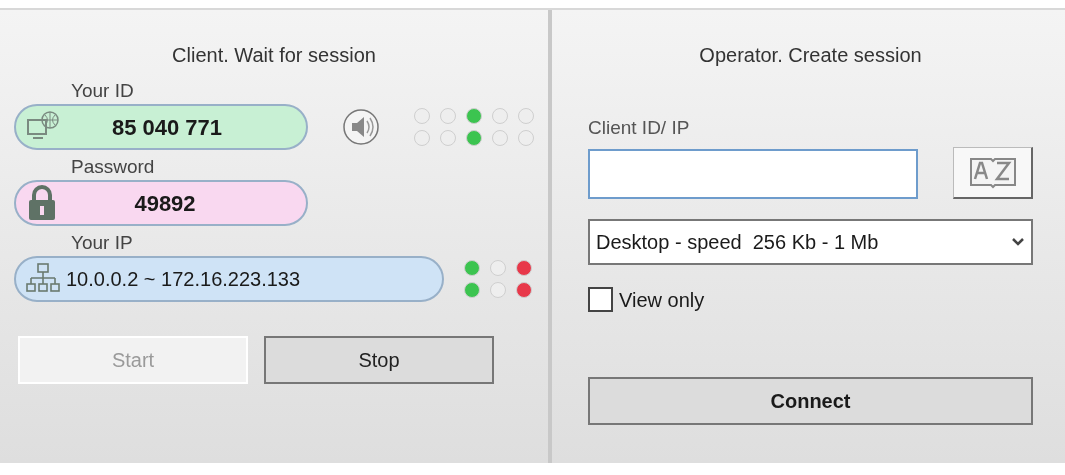 This screenshot has height=475, width=1065. Describe the element at coordinates (161, 127) in the screenshot. I see `id-display: 85 040 771` at that location.